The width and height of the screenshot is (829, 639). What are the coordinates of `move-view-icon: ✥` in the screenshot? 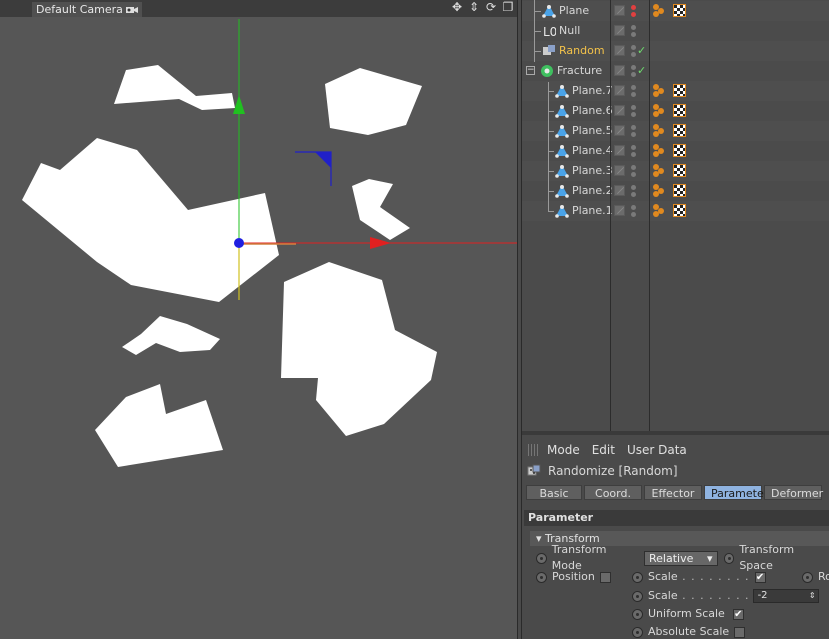 It's located at (457, 7).